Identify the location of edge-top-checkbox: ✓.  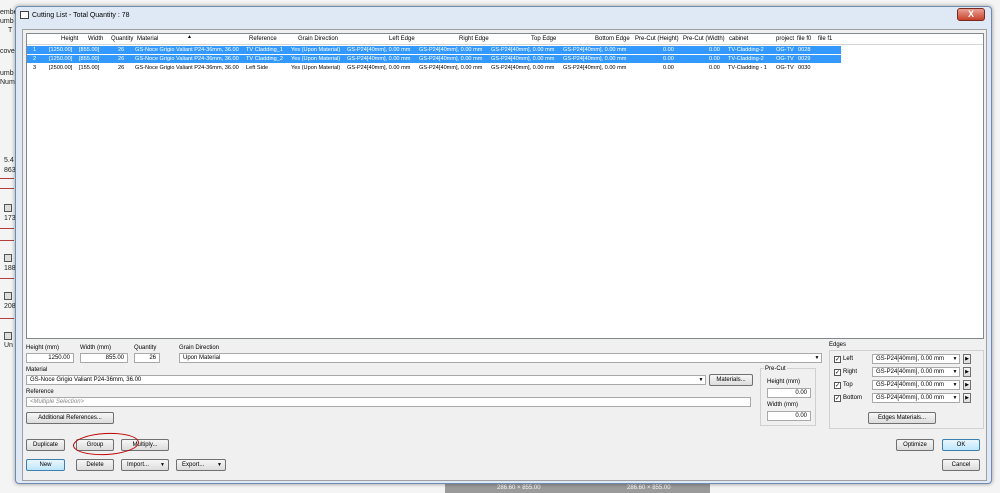
(837, 385).